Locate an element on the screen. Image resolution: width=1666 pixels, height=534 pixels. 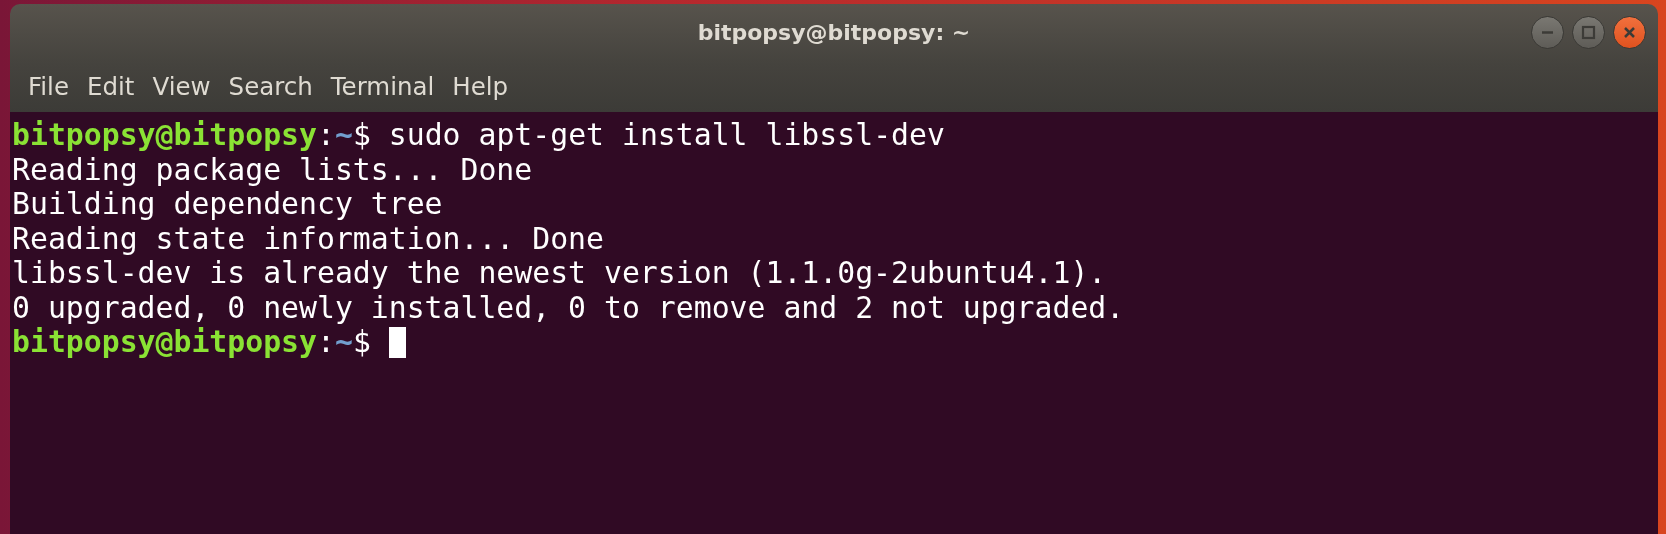
close-button is located at coordinates (1629, 32).